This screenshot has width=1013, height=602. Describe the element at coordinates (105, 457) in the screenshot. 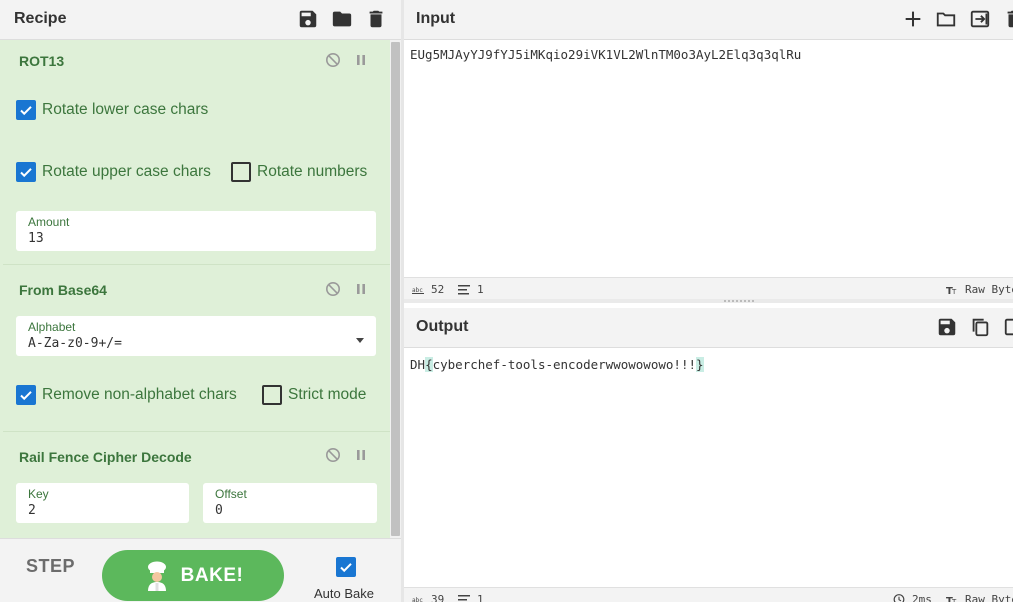

I see `operation-title: Rail Fence Cipher Decode` at that location.